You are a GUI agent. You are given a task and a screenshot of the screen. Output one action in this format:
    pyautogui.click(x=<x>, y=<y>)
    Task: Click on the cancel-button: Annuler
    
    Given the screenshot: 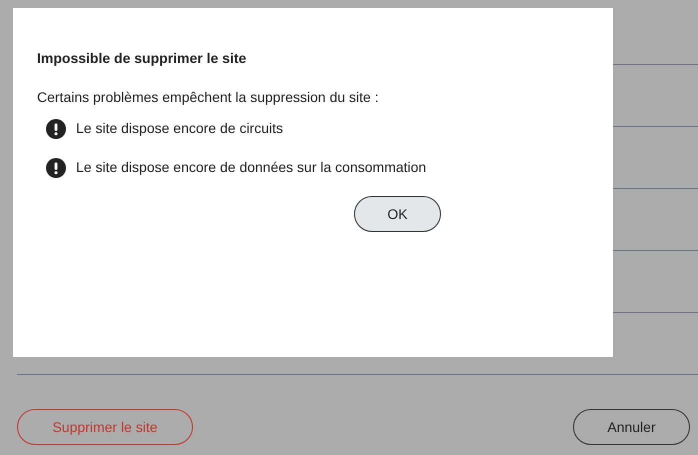 What is the action you would take?
    pyautogui.click(x=631, y=427)
    